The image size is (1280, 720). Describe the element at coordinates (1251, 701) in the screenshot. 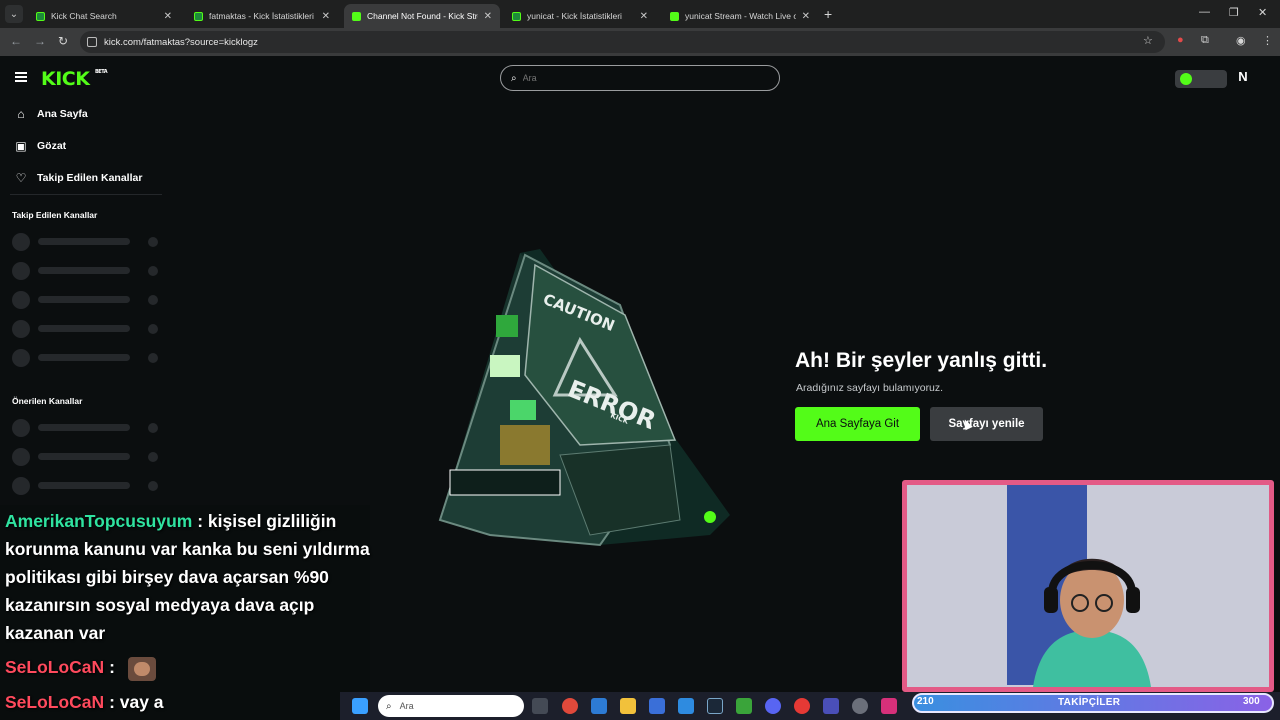

I see `follower-goal: 300` at that location.